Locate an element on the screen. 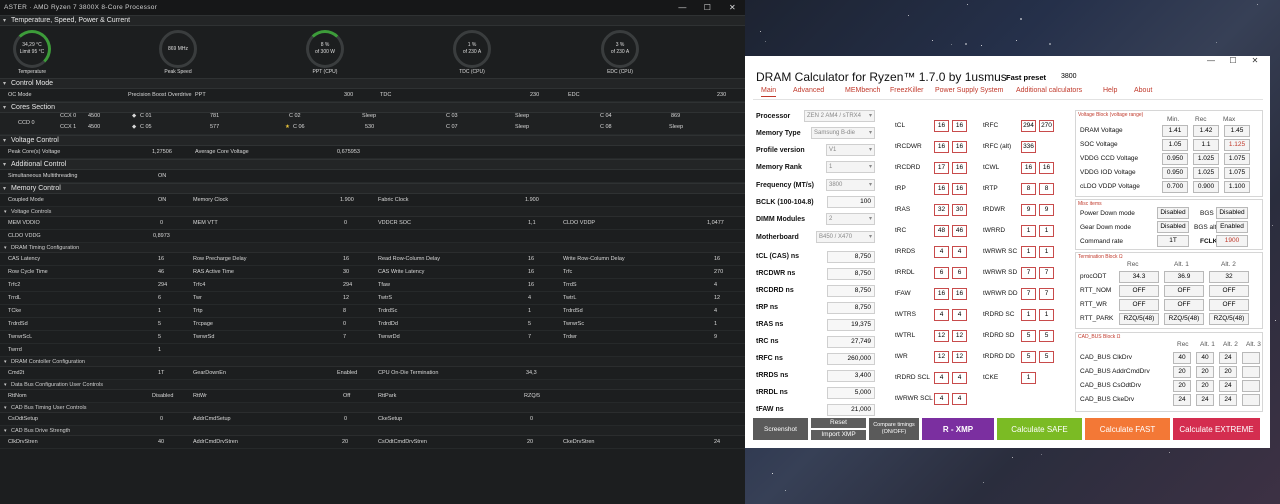 Image resolution: width=1280 pixels, height=504 pixels. timing-box-1: 6 is located at coordinates (941, 273).